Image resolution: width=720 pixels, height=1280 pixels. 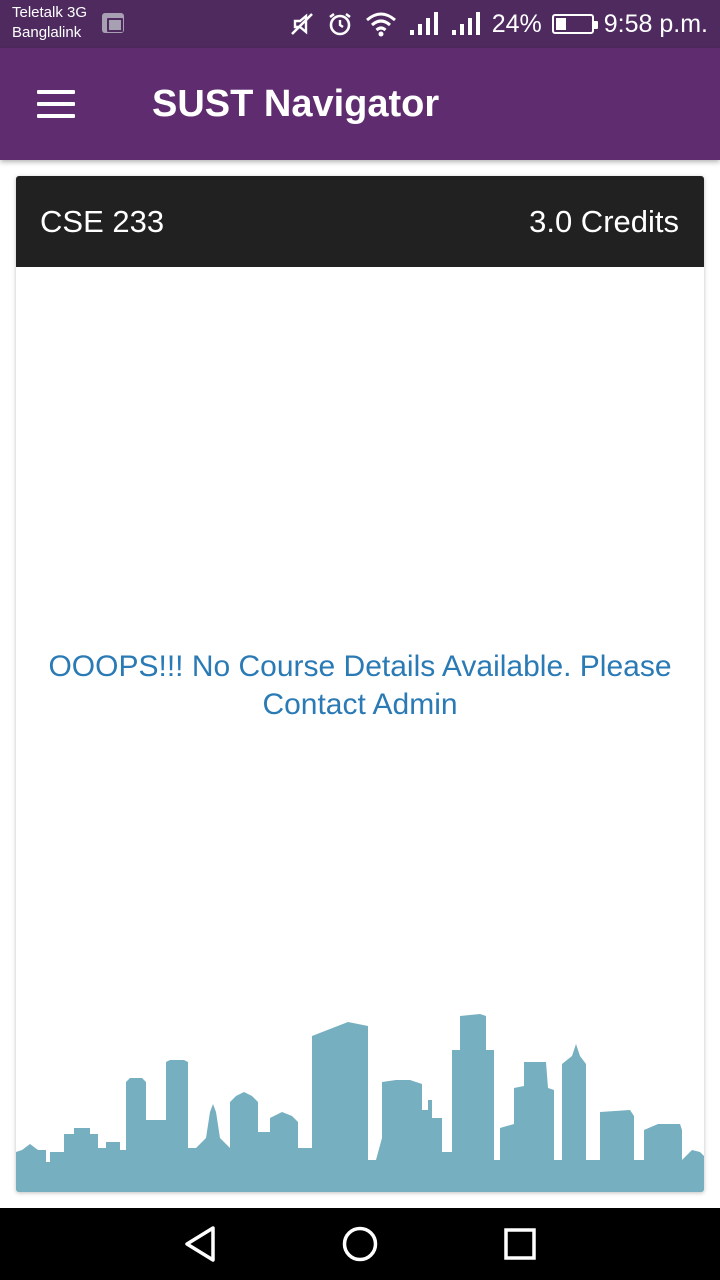 What do you see at coordinates (574, 24) in the screenshot?
I see `battery-icon` at bounding box center [574, 24].